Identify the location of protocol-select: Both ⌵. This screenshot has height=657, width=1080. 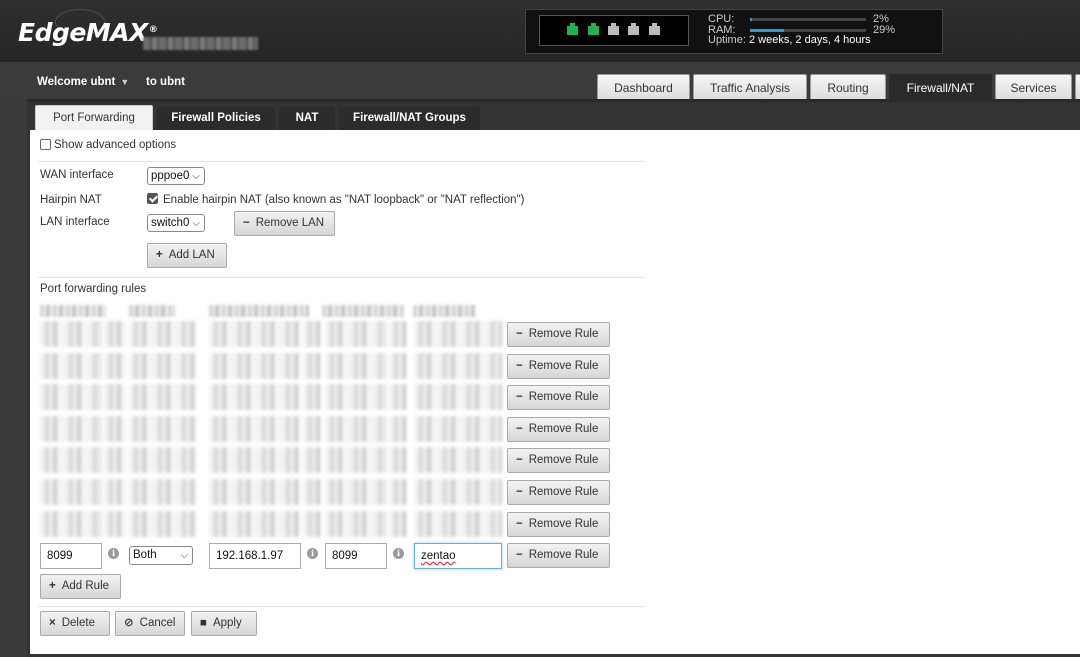
(161, 555).